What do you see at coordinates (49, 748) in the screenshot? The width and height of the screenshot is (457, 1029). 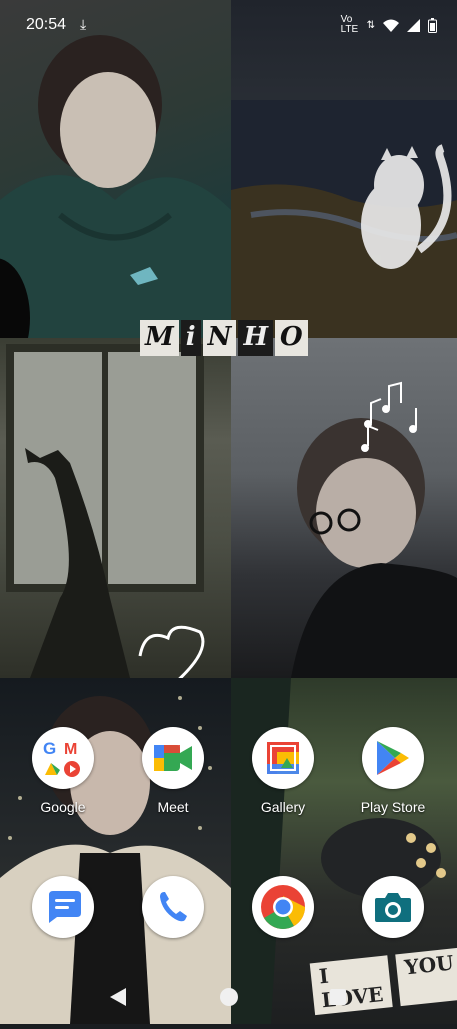 I see `svg-text: G` at bounding box center [49, 748].